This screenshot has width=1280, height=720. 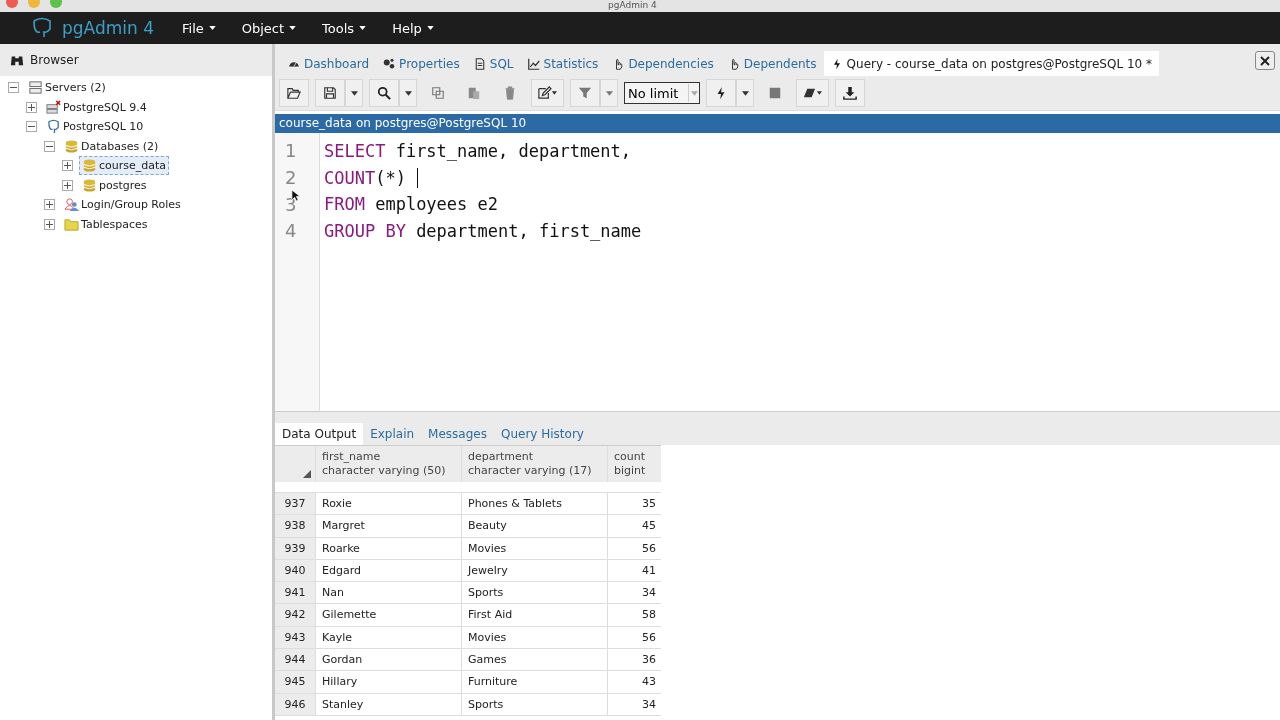 What do you see at coordinates (772, 63) in the screenshot?
I see `tab: Dependents` at bounding box center [772, 63].